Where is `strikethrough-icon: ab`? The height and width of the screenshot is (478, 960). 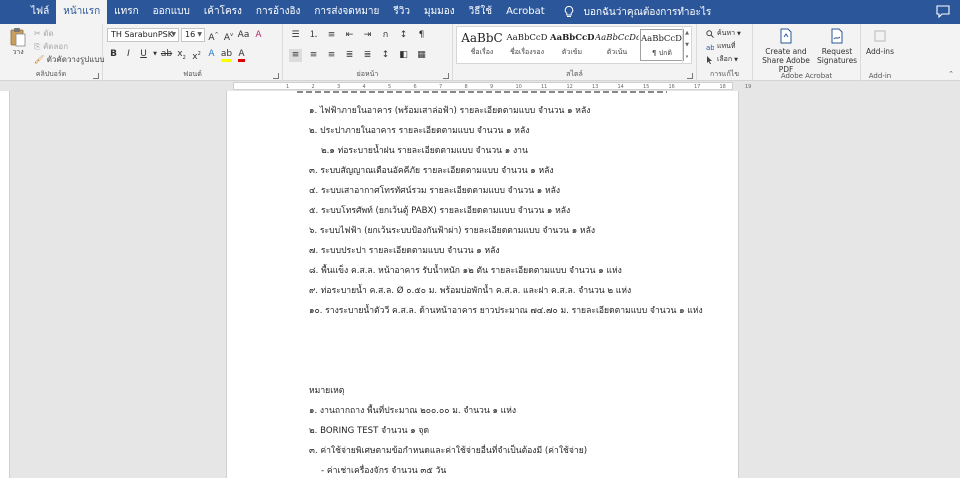
strikethrough-icon: ab is located at coordinates (166, 54).